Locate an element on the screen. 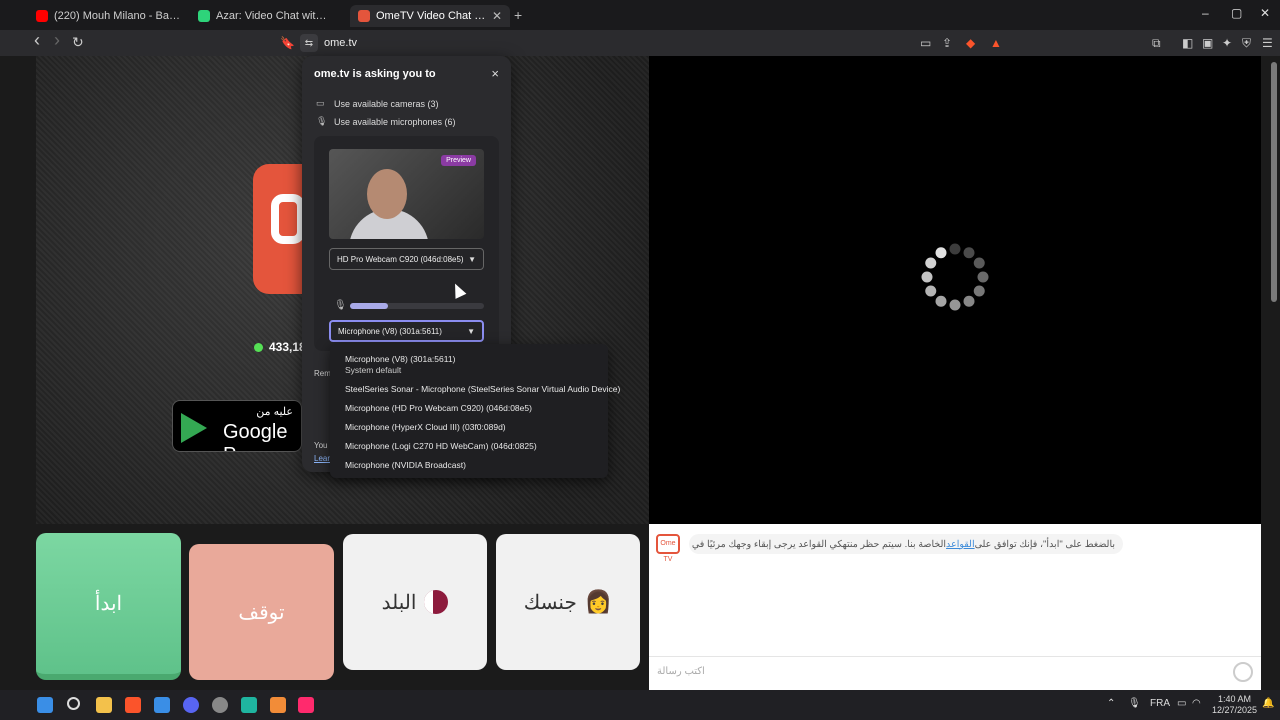 The width and height of the screenshot is (1280, 720). brave-rewards-icon: ▲ is located at coordinates (996, 43).